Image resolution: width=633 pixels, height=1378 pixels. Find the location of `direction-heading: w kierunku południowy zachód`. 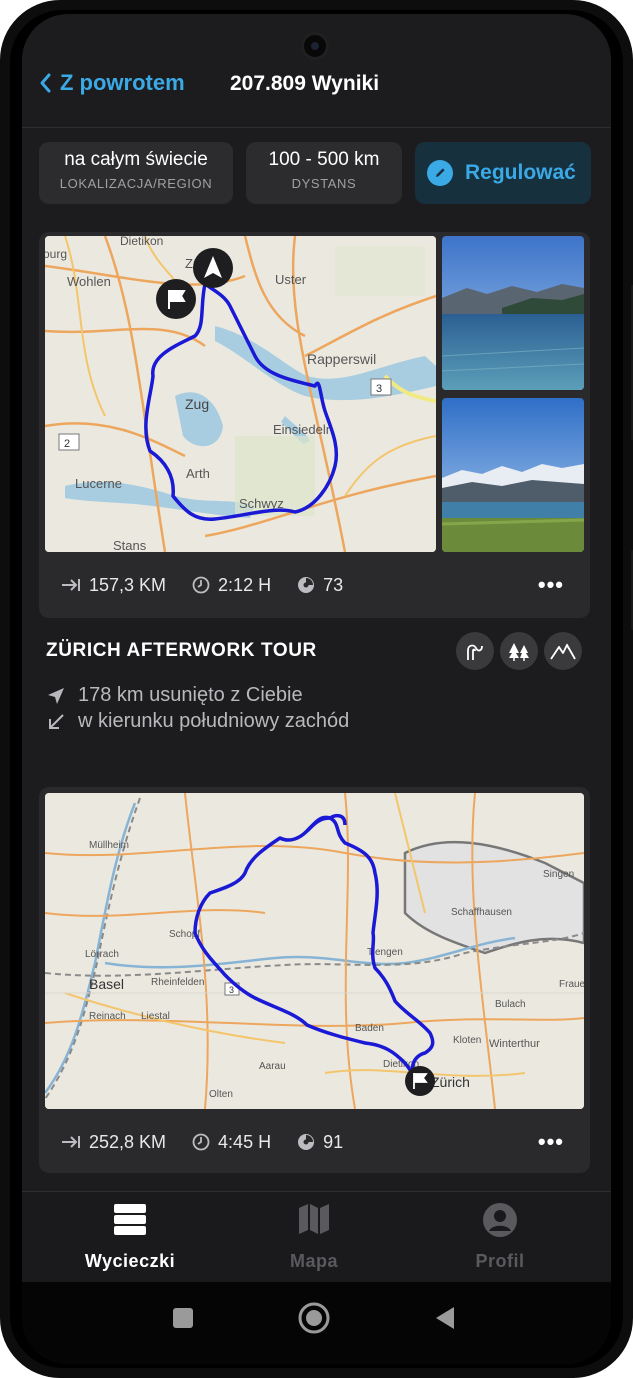

direction-heading: w kierunku południowy zachód is located at coordinates (197, 721).